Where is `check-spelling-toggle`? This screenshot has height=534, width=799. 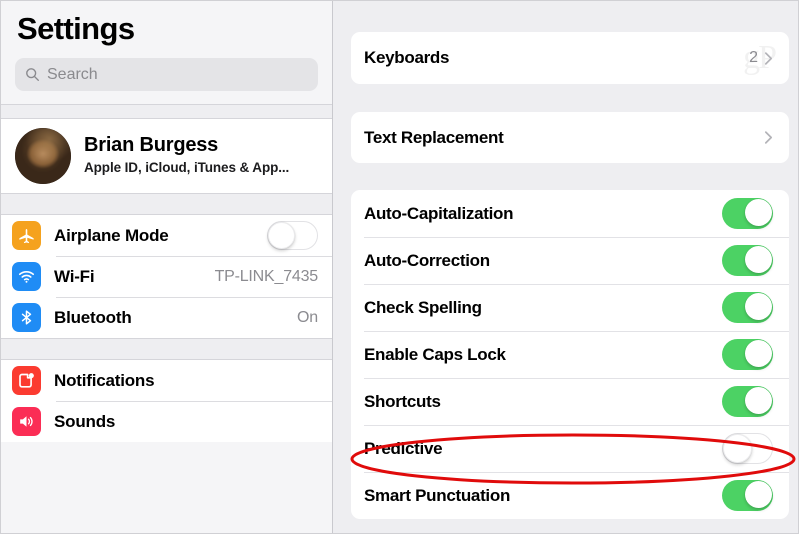
check-spelling-toggle is located at coordinates (747, 307).